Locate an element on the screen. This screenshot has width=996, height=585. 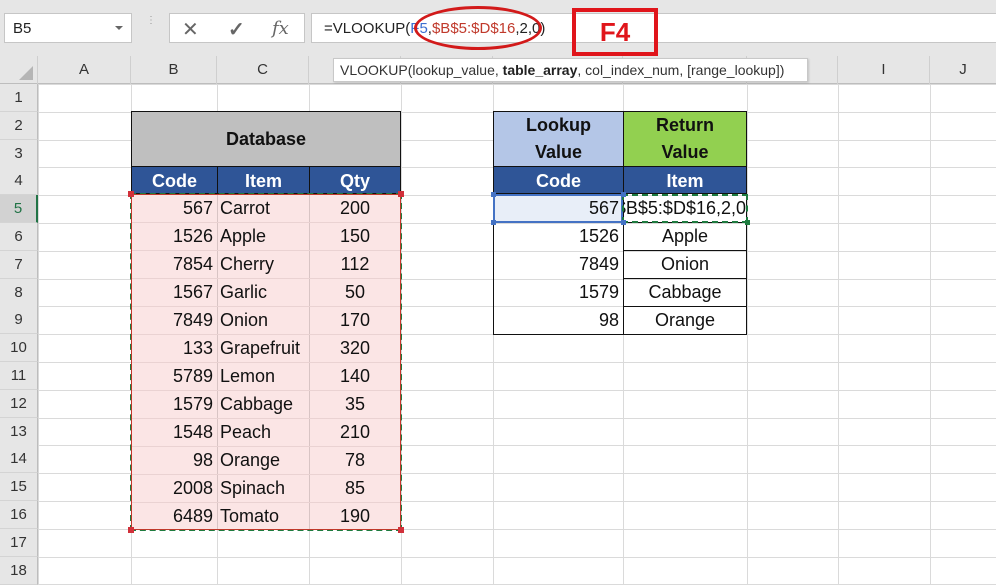
return-header-line2: Value is located at coordinates (685, 152).